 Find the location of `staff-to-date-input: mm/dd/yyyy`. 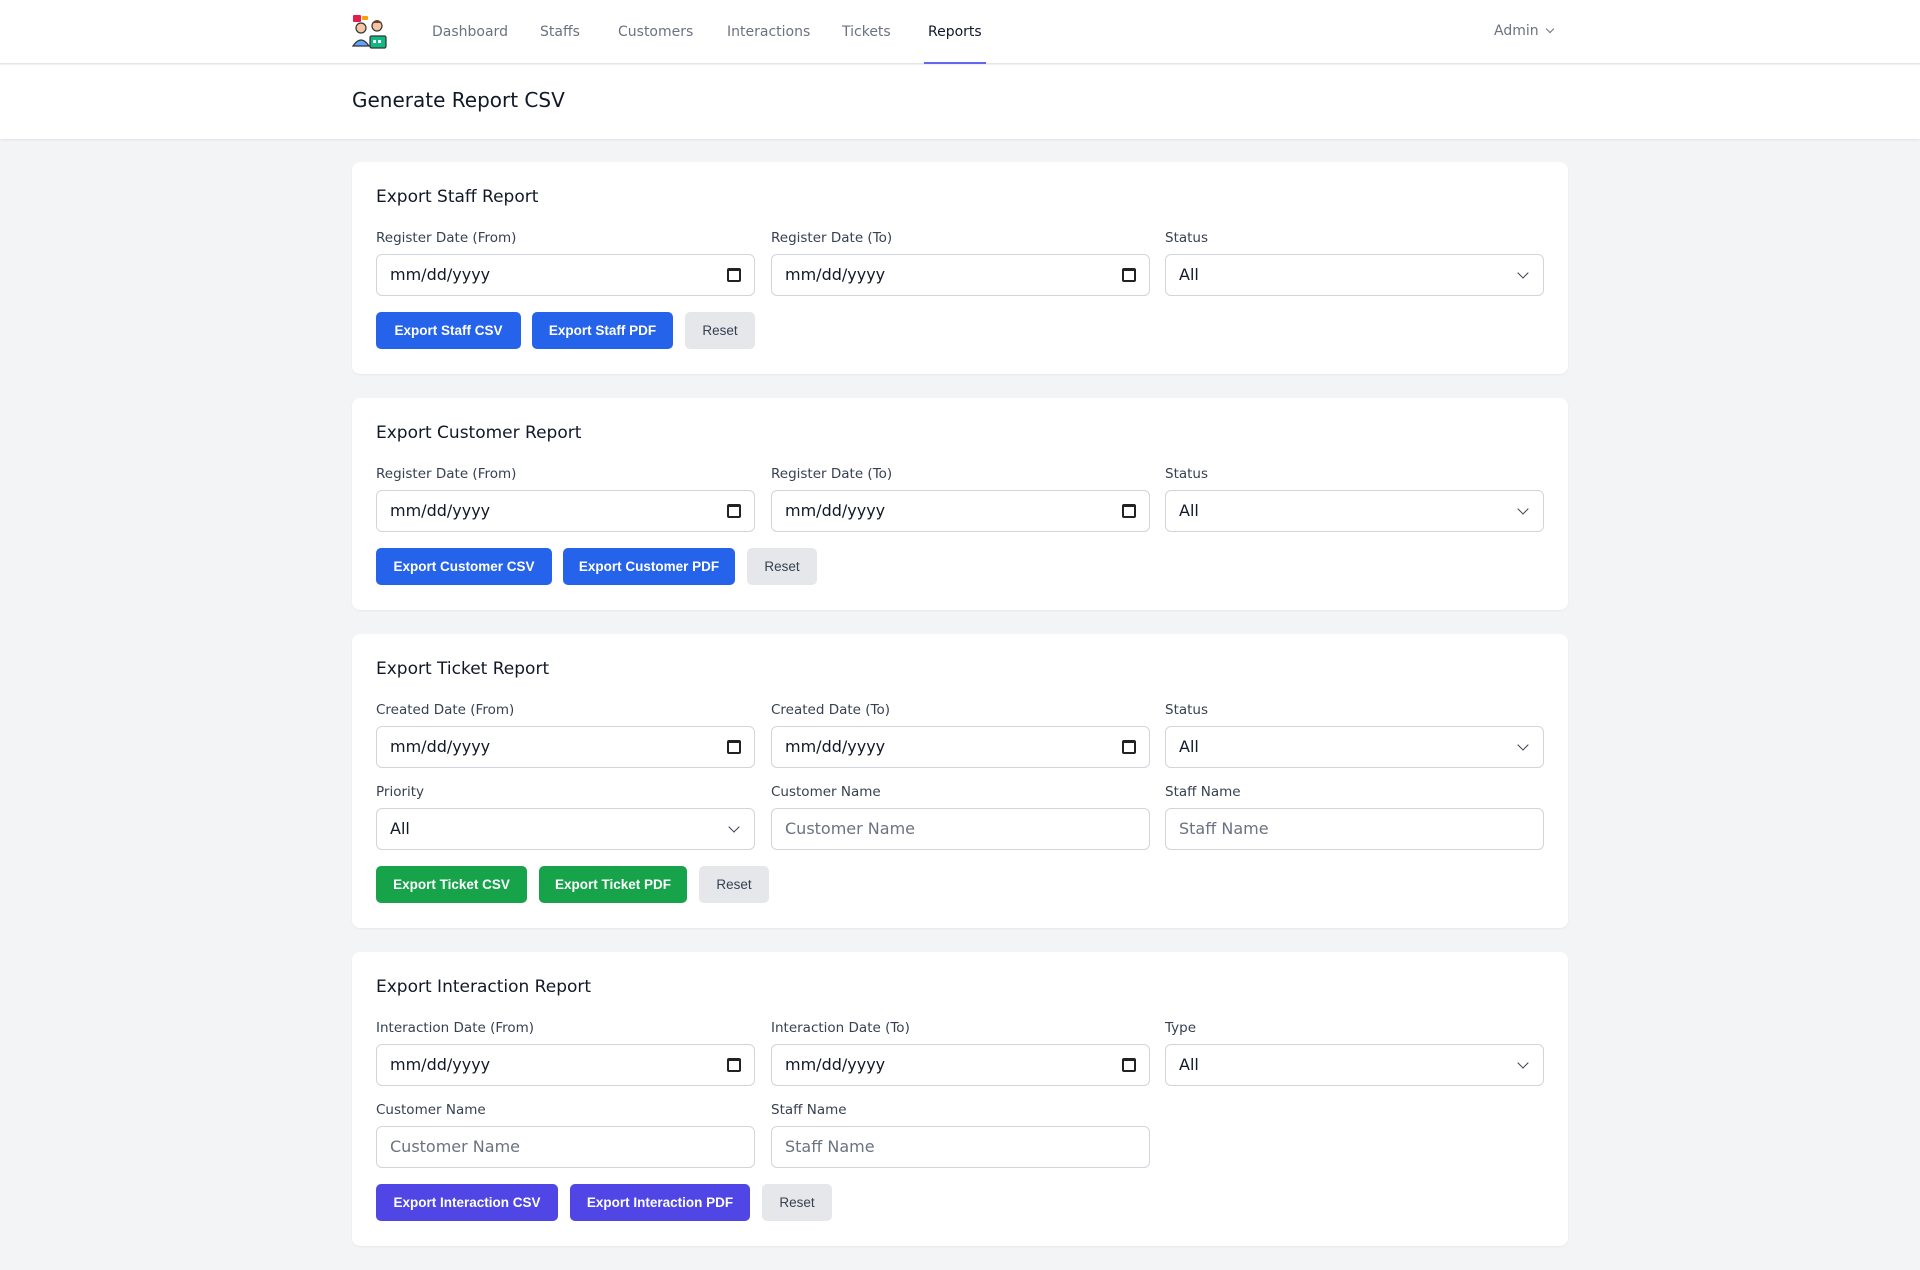

staff-to-date-input: mm/dd/yyyy is located at coordinates (960, 275).